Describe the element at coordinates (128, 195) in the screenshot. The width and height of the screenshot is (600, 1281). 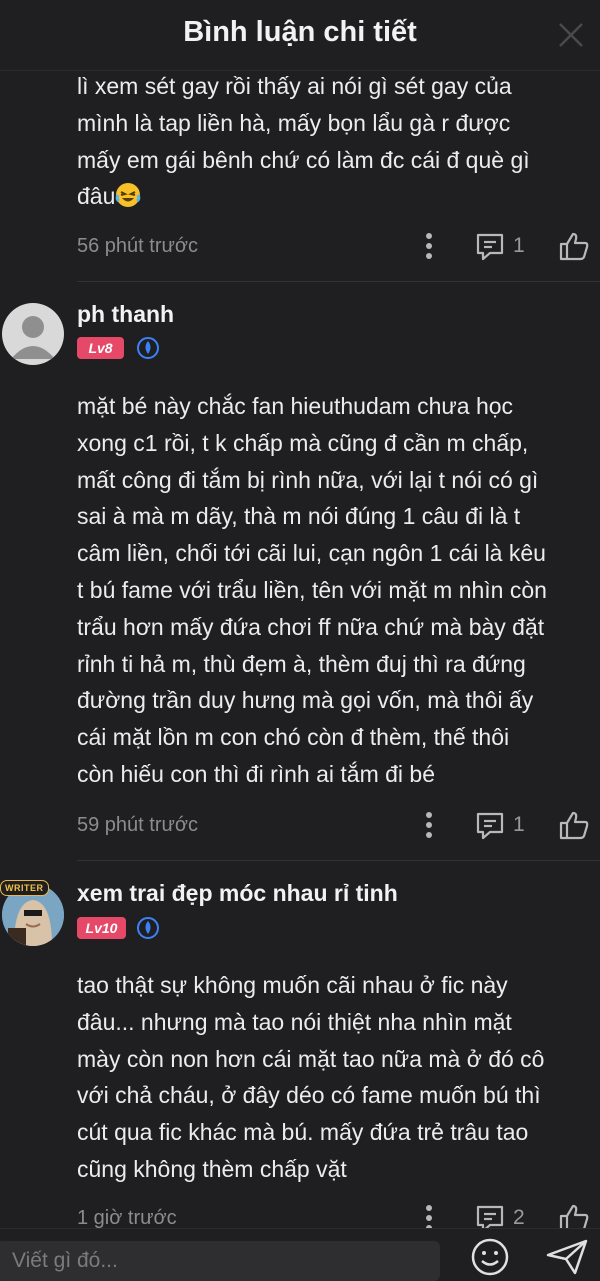
I see `laughing-emoji-icon` at that location.